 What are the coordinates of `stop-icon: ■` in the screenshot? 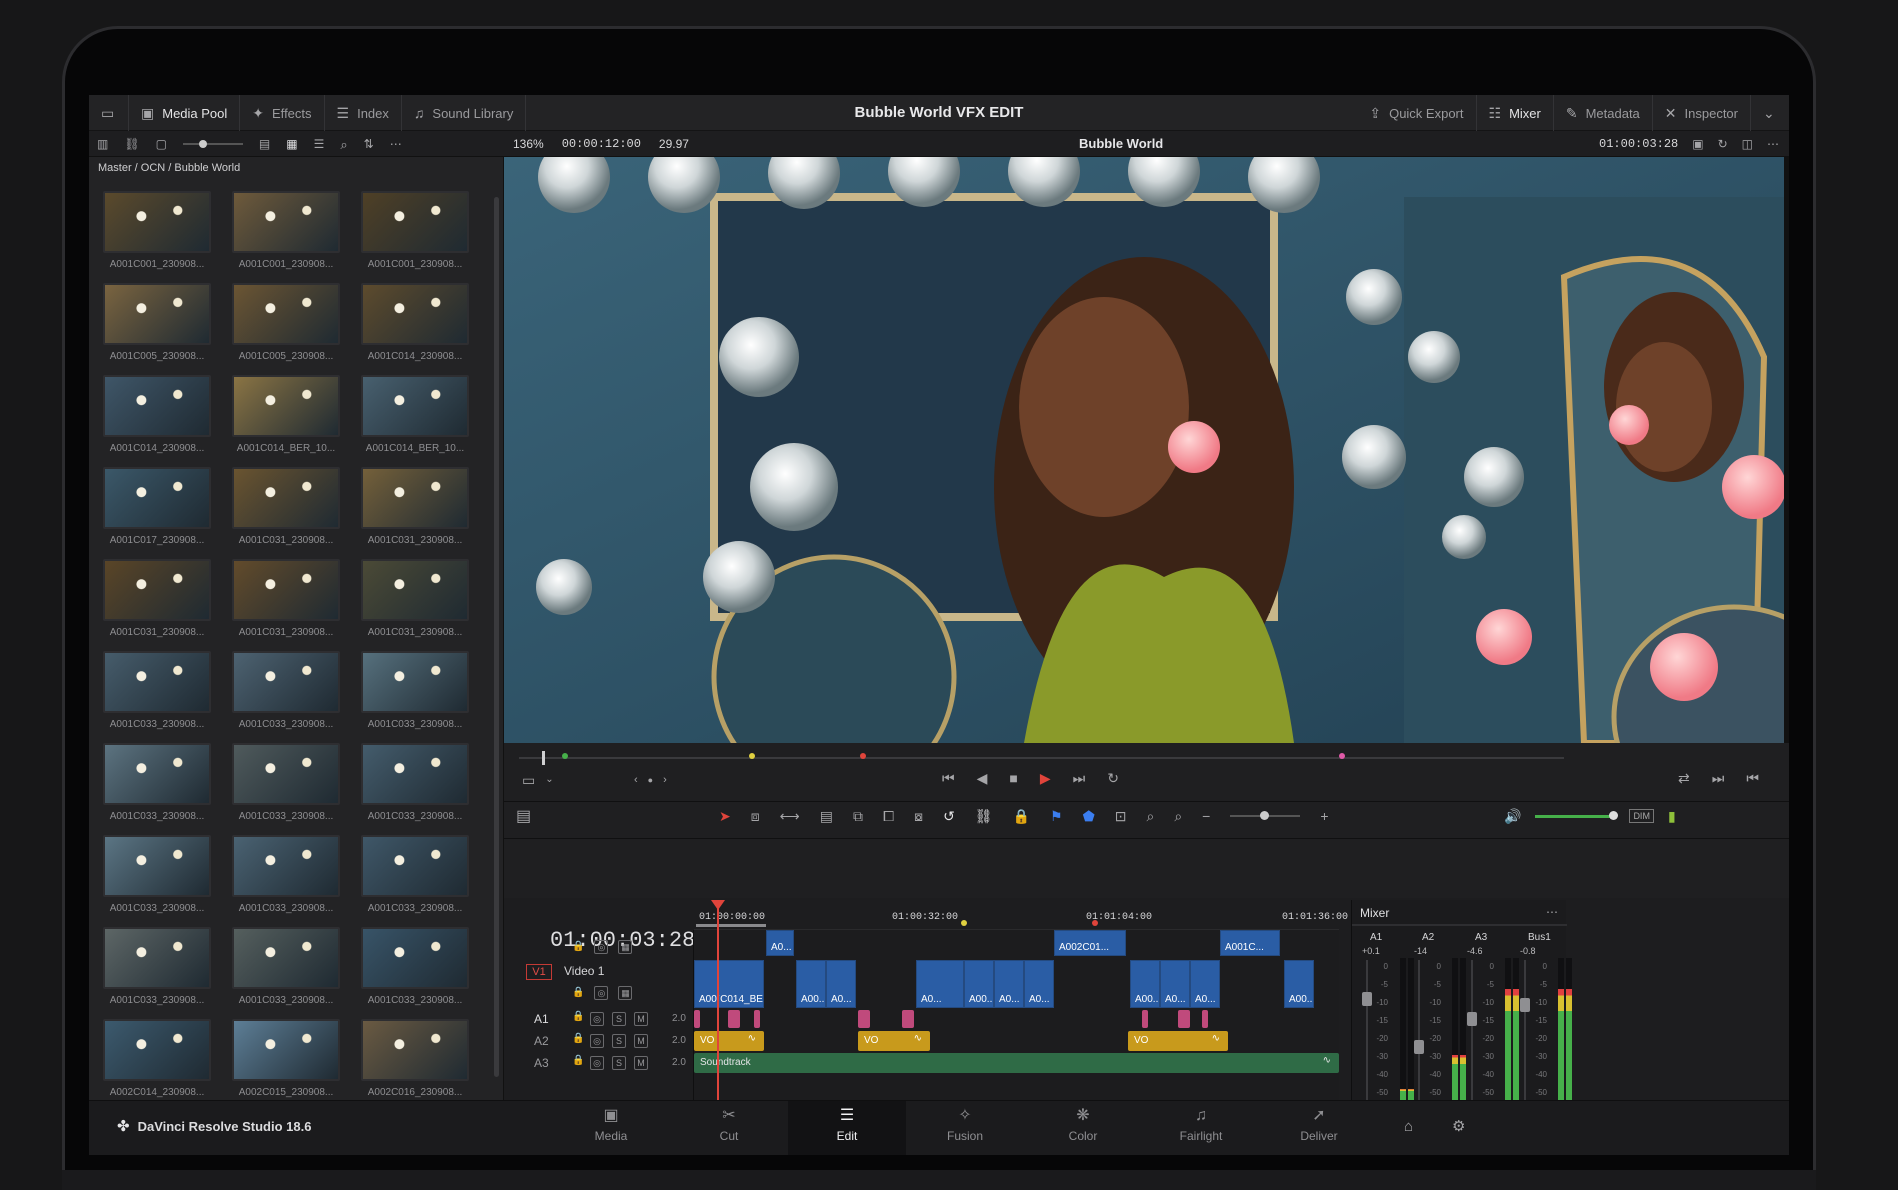 It's located at (1013, 778).